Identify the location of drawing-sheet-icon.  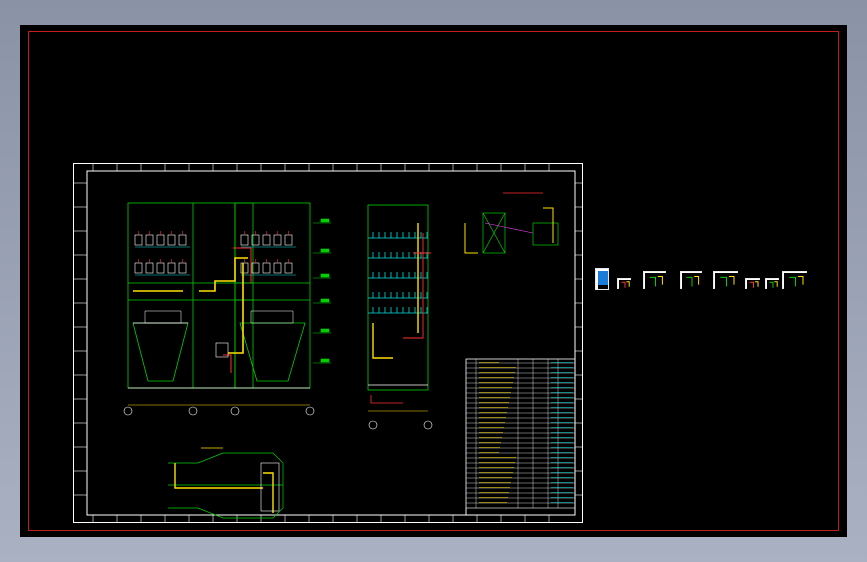
(603, 280).